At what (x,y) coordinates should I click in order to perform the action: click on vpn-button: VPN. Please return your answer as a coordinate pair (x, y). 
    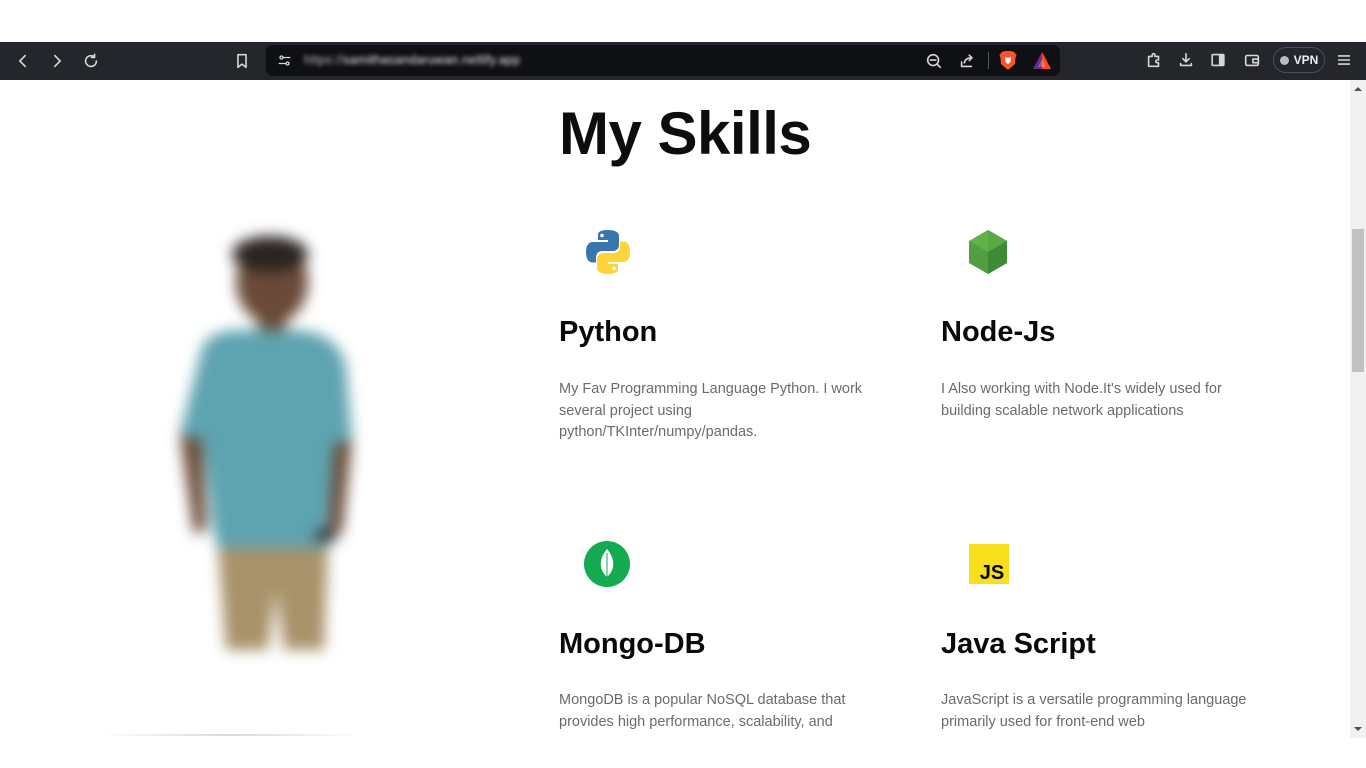
    Looking at the image, I should click on (1299, 60).